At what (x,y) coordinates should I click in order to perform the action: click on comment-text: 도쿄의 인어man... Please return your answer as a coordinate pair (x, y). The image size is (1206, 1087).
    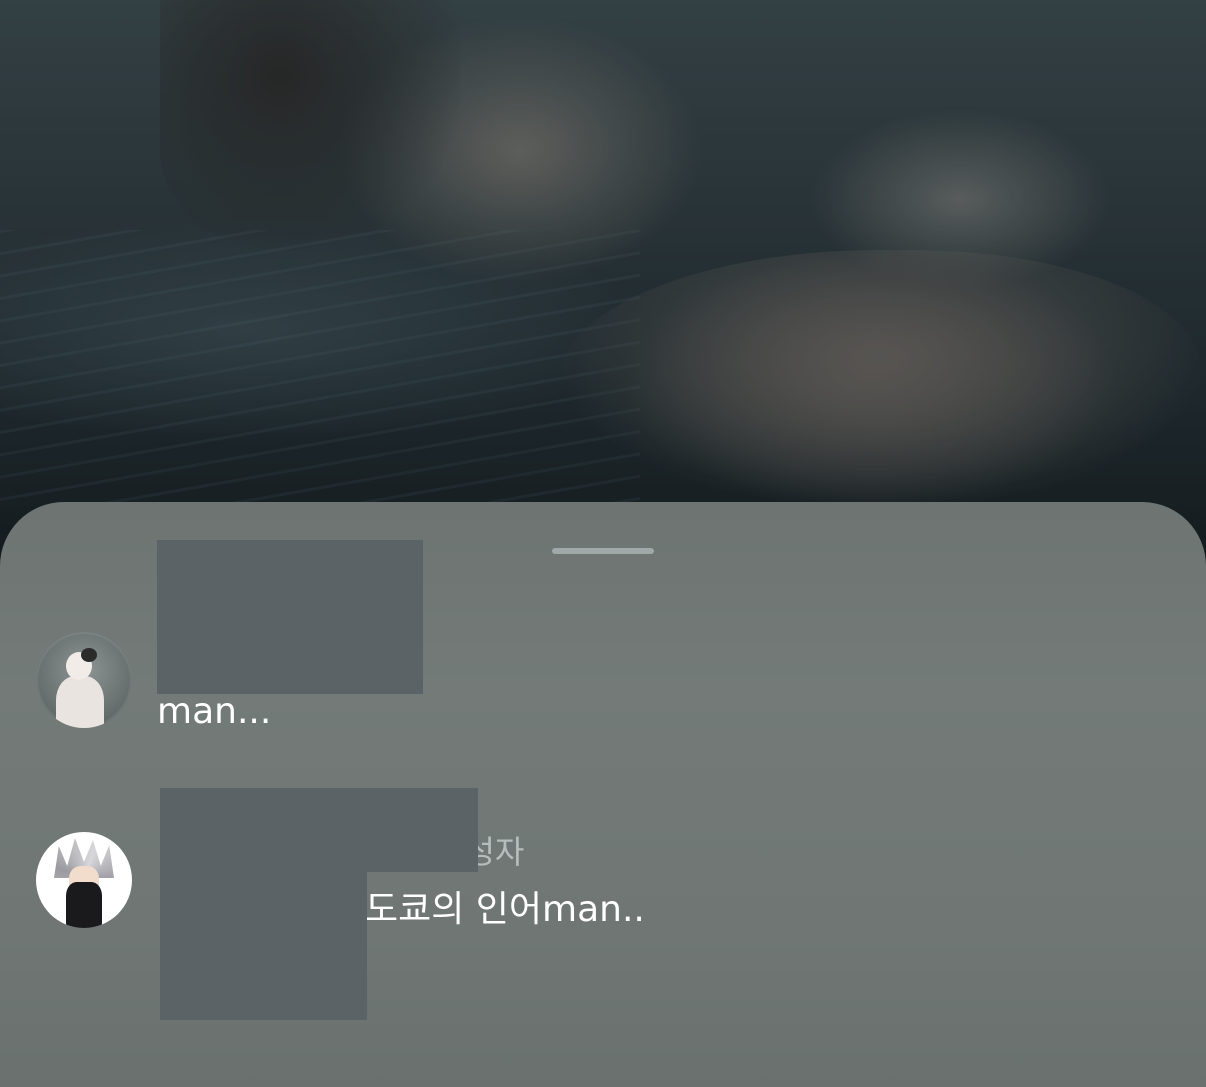
    Looking at the image, I should click on (505, 909).